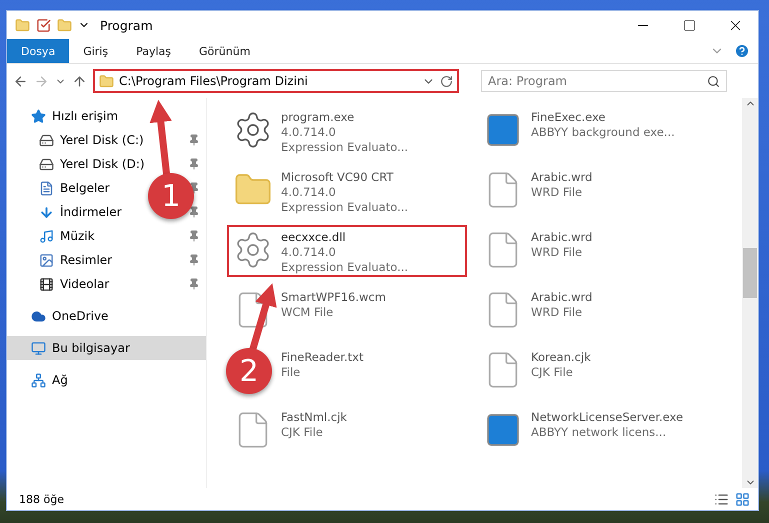 The height and width of the screenshot is (523, 769). I want to click on help-icon, so click(742, 51).